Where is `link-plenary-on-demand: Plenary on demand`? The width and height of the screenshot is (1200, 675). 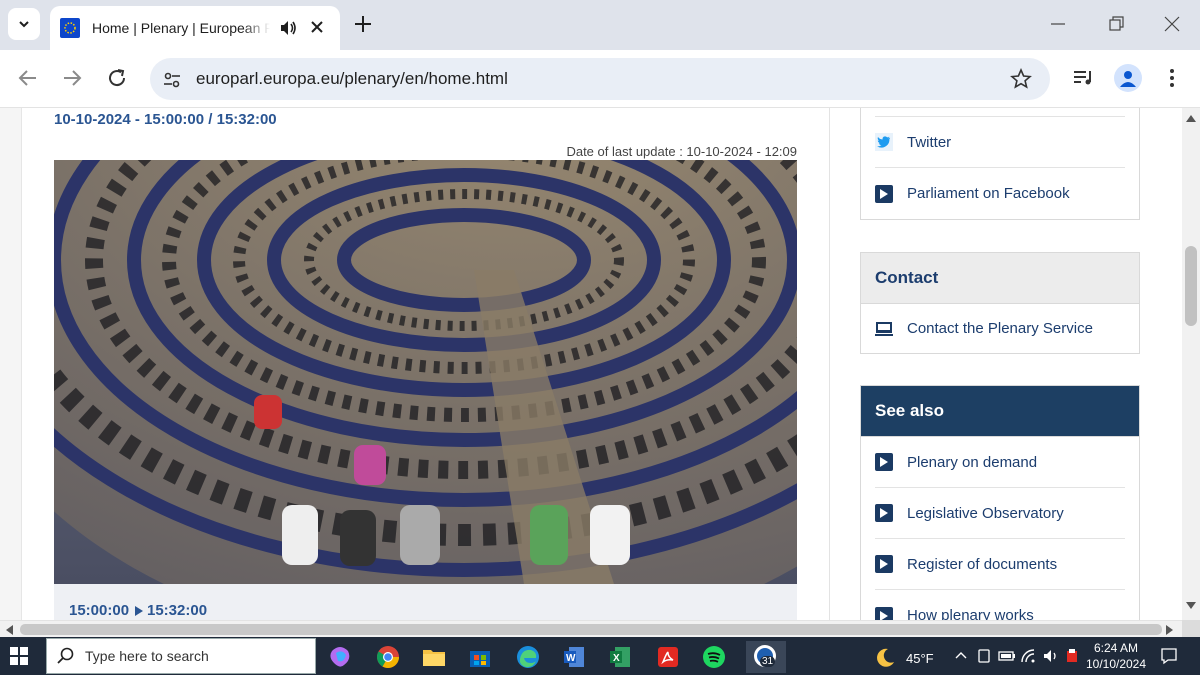
link-plenary-on-demand: Plenary on demand is located at coordinates (1000, 462).